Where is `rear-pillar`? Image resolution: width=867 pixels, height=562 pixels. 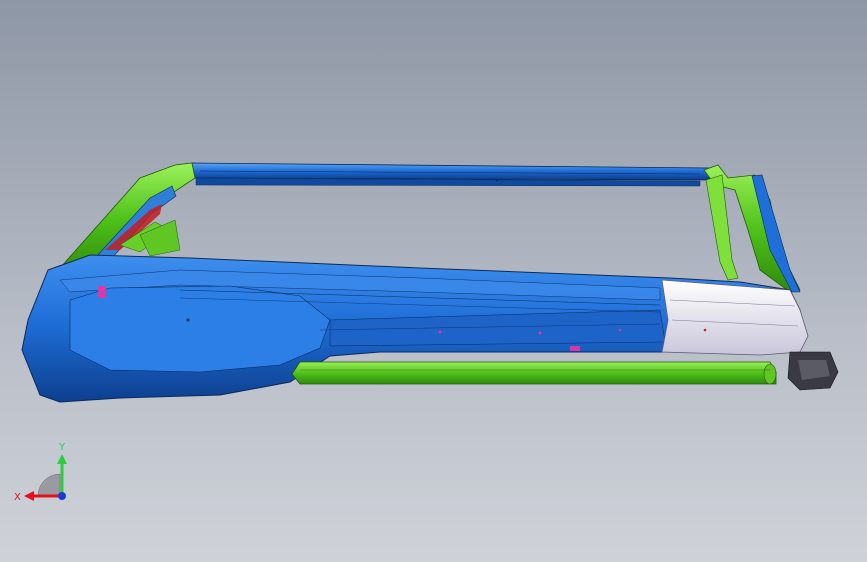
rear-pillar is located at coordinates (752, 228).